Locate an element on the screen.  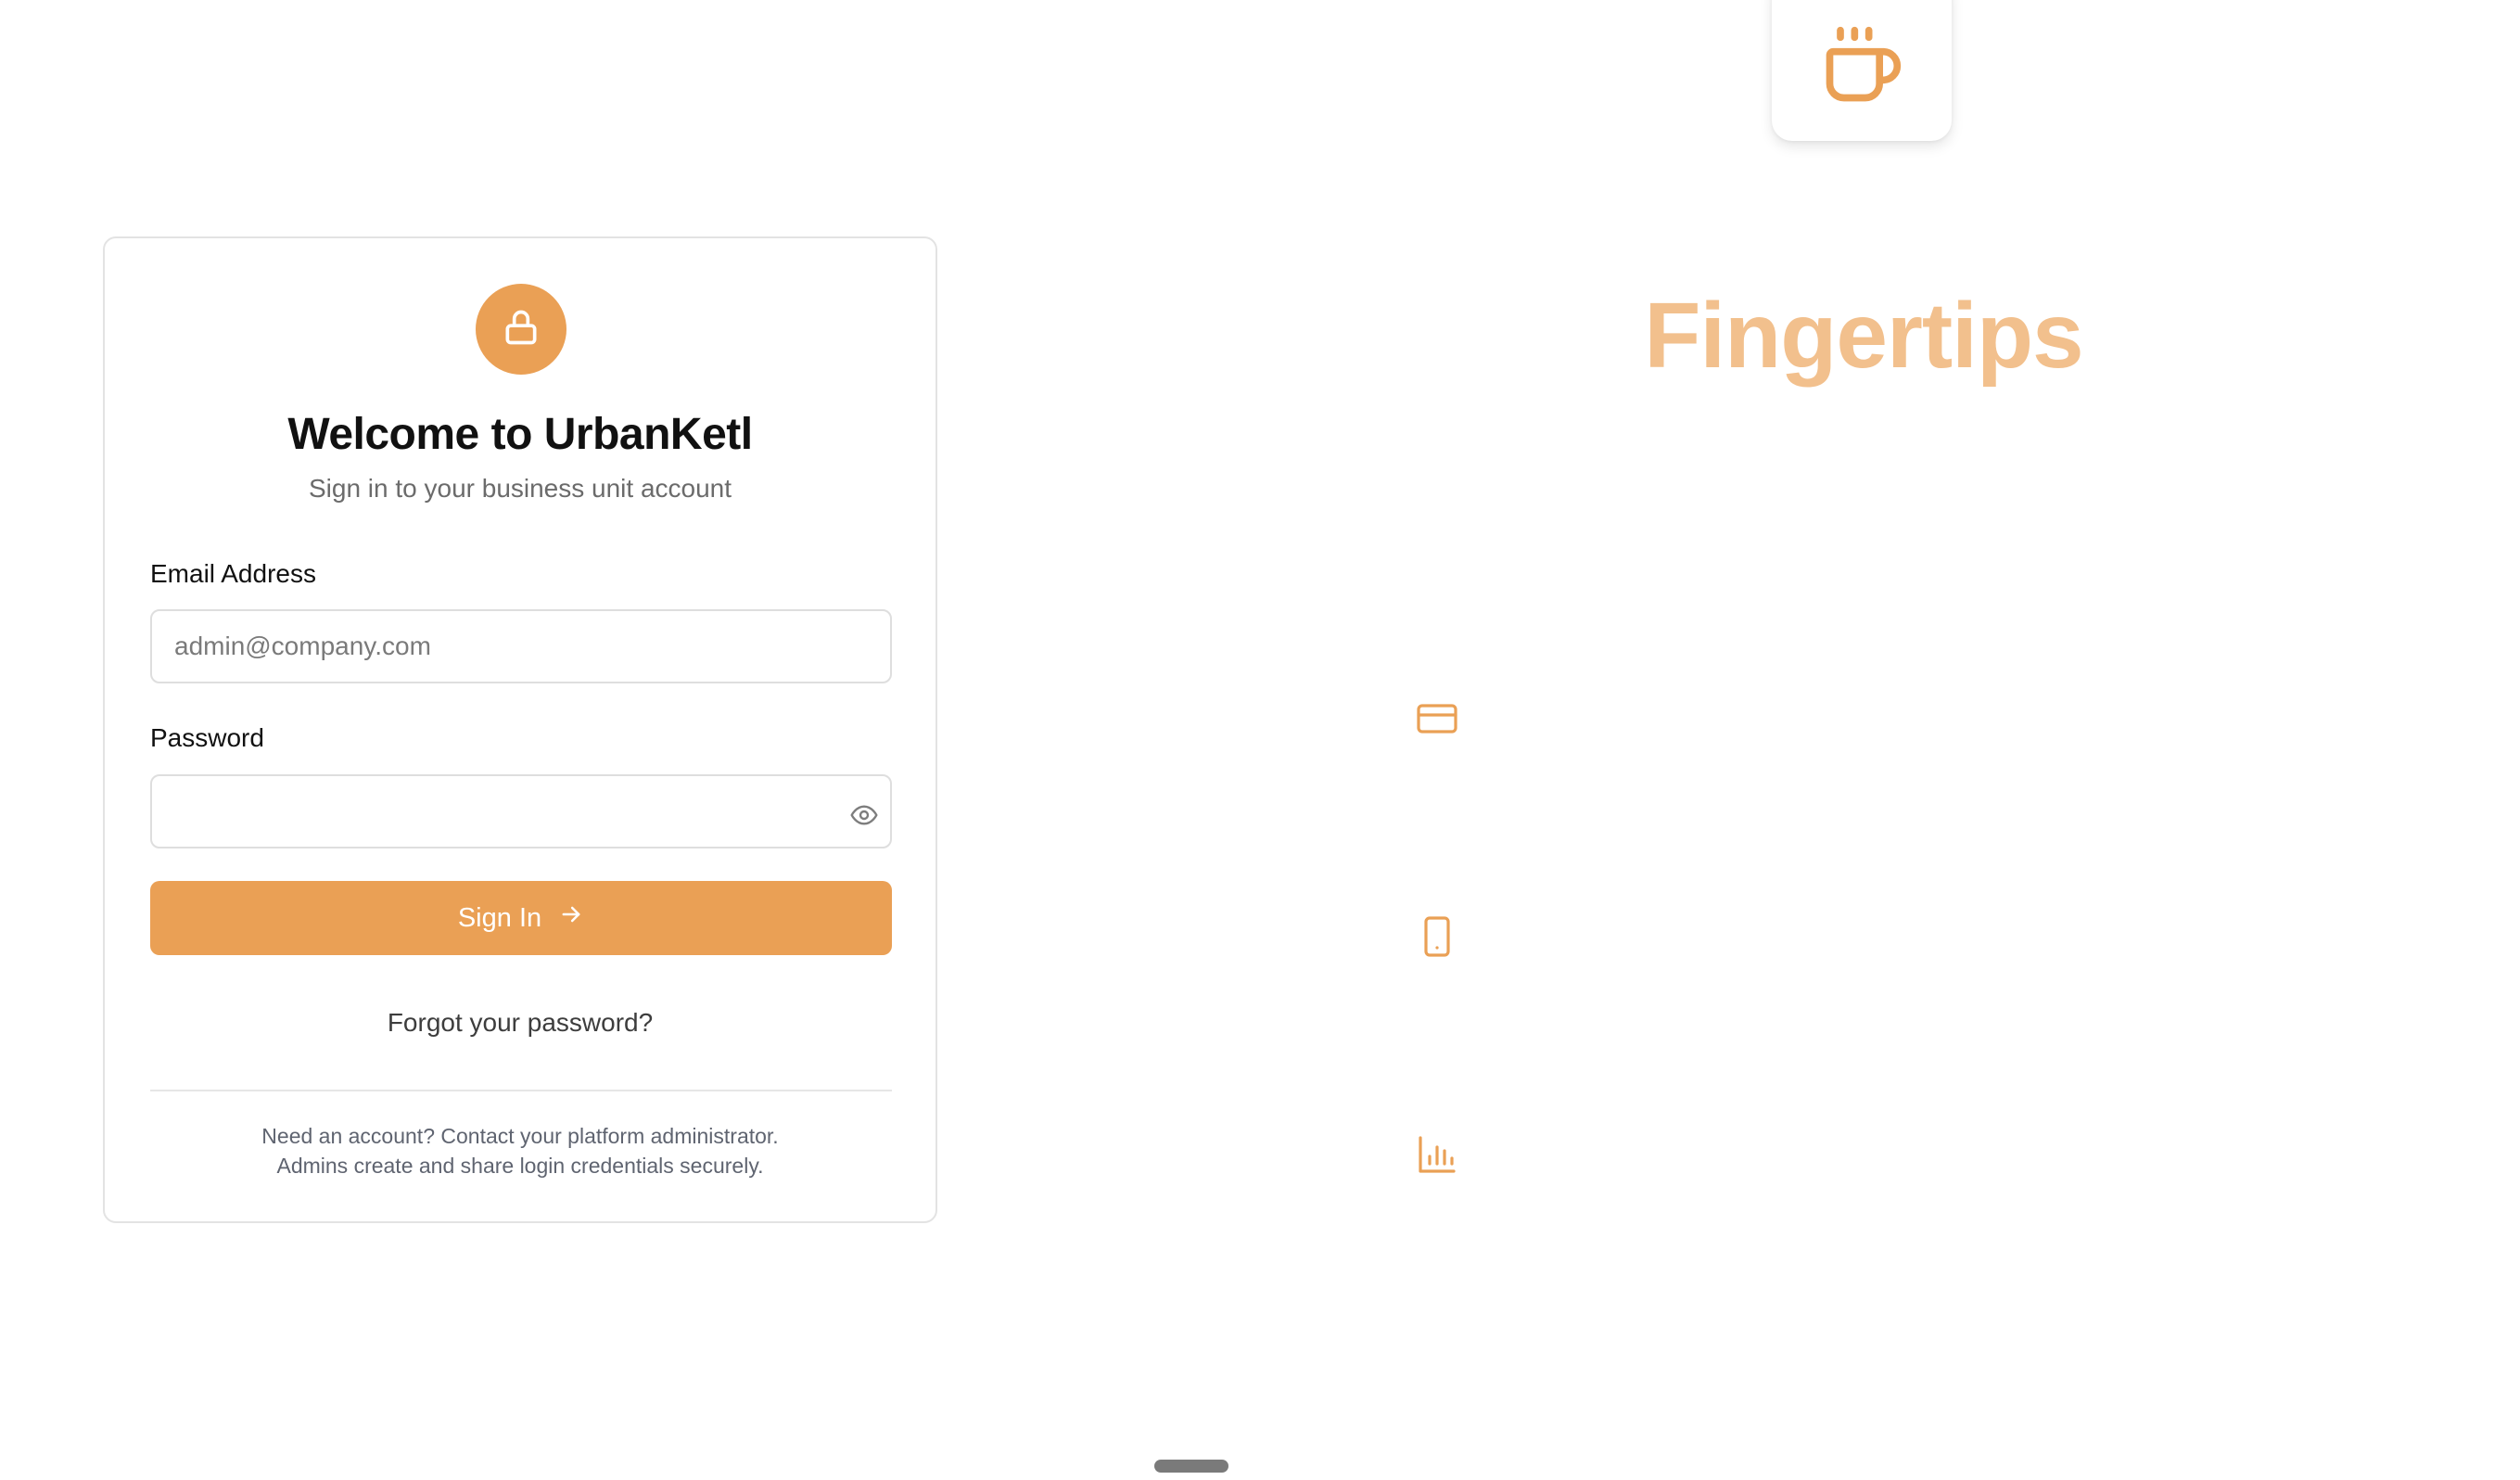
eye-icon is located at coordinates (864, 817).